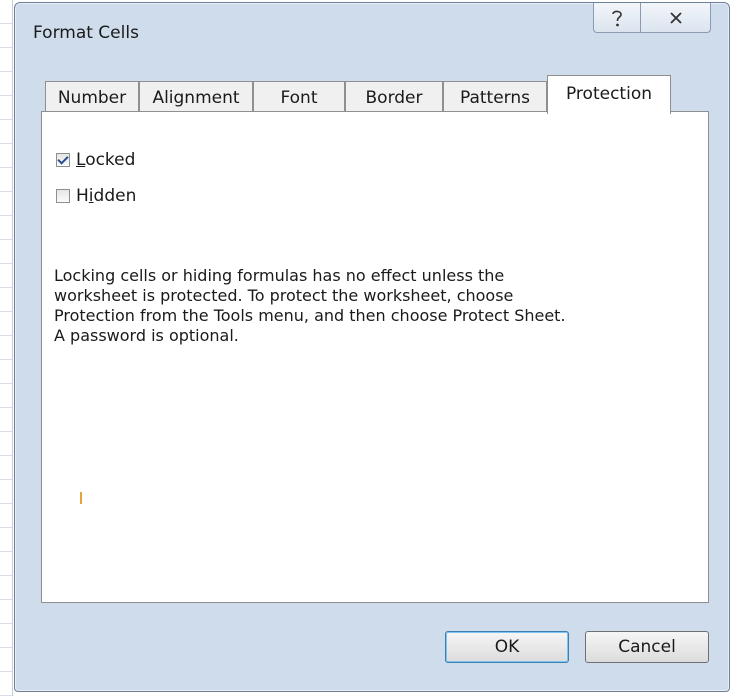 The image size is (734, 696). I want to click on cancel-button: Cancel, so click(647, 647).